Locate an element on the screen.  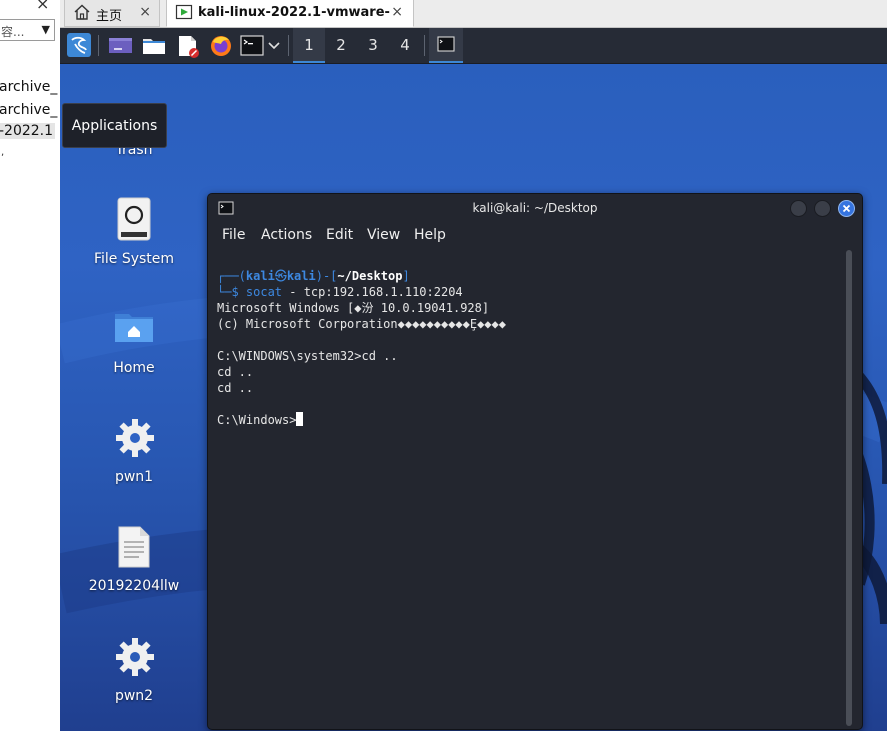
tab-home: 主页 × is located at coordinates (112, 13).